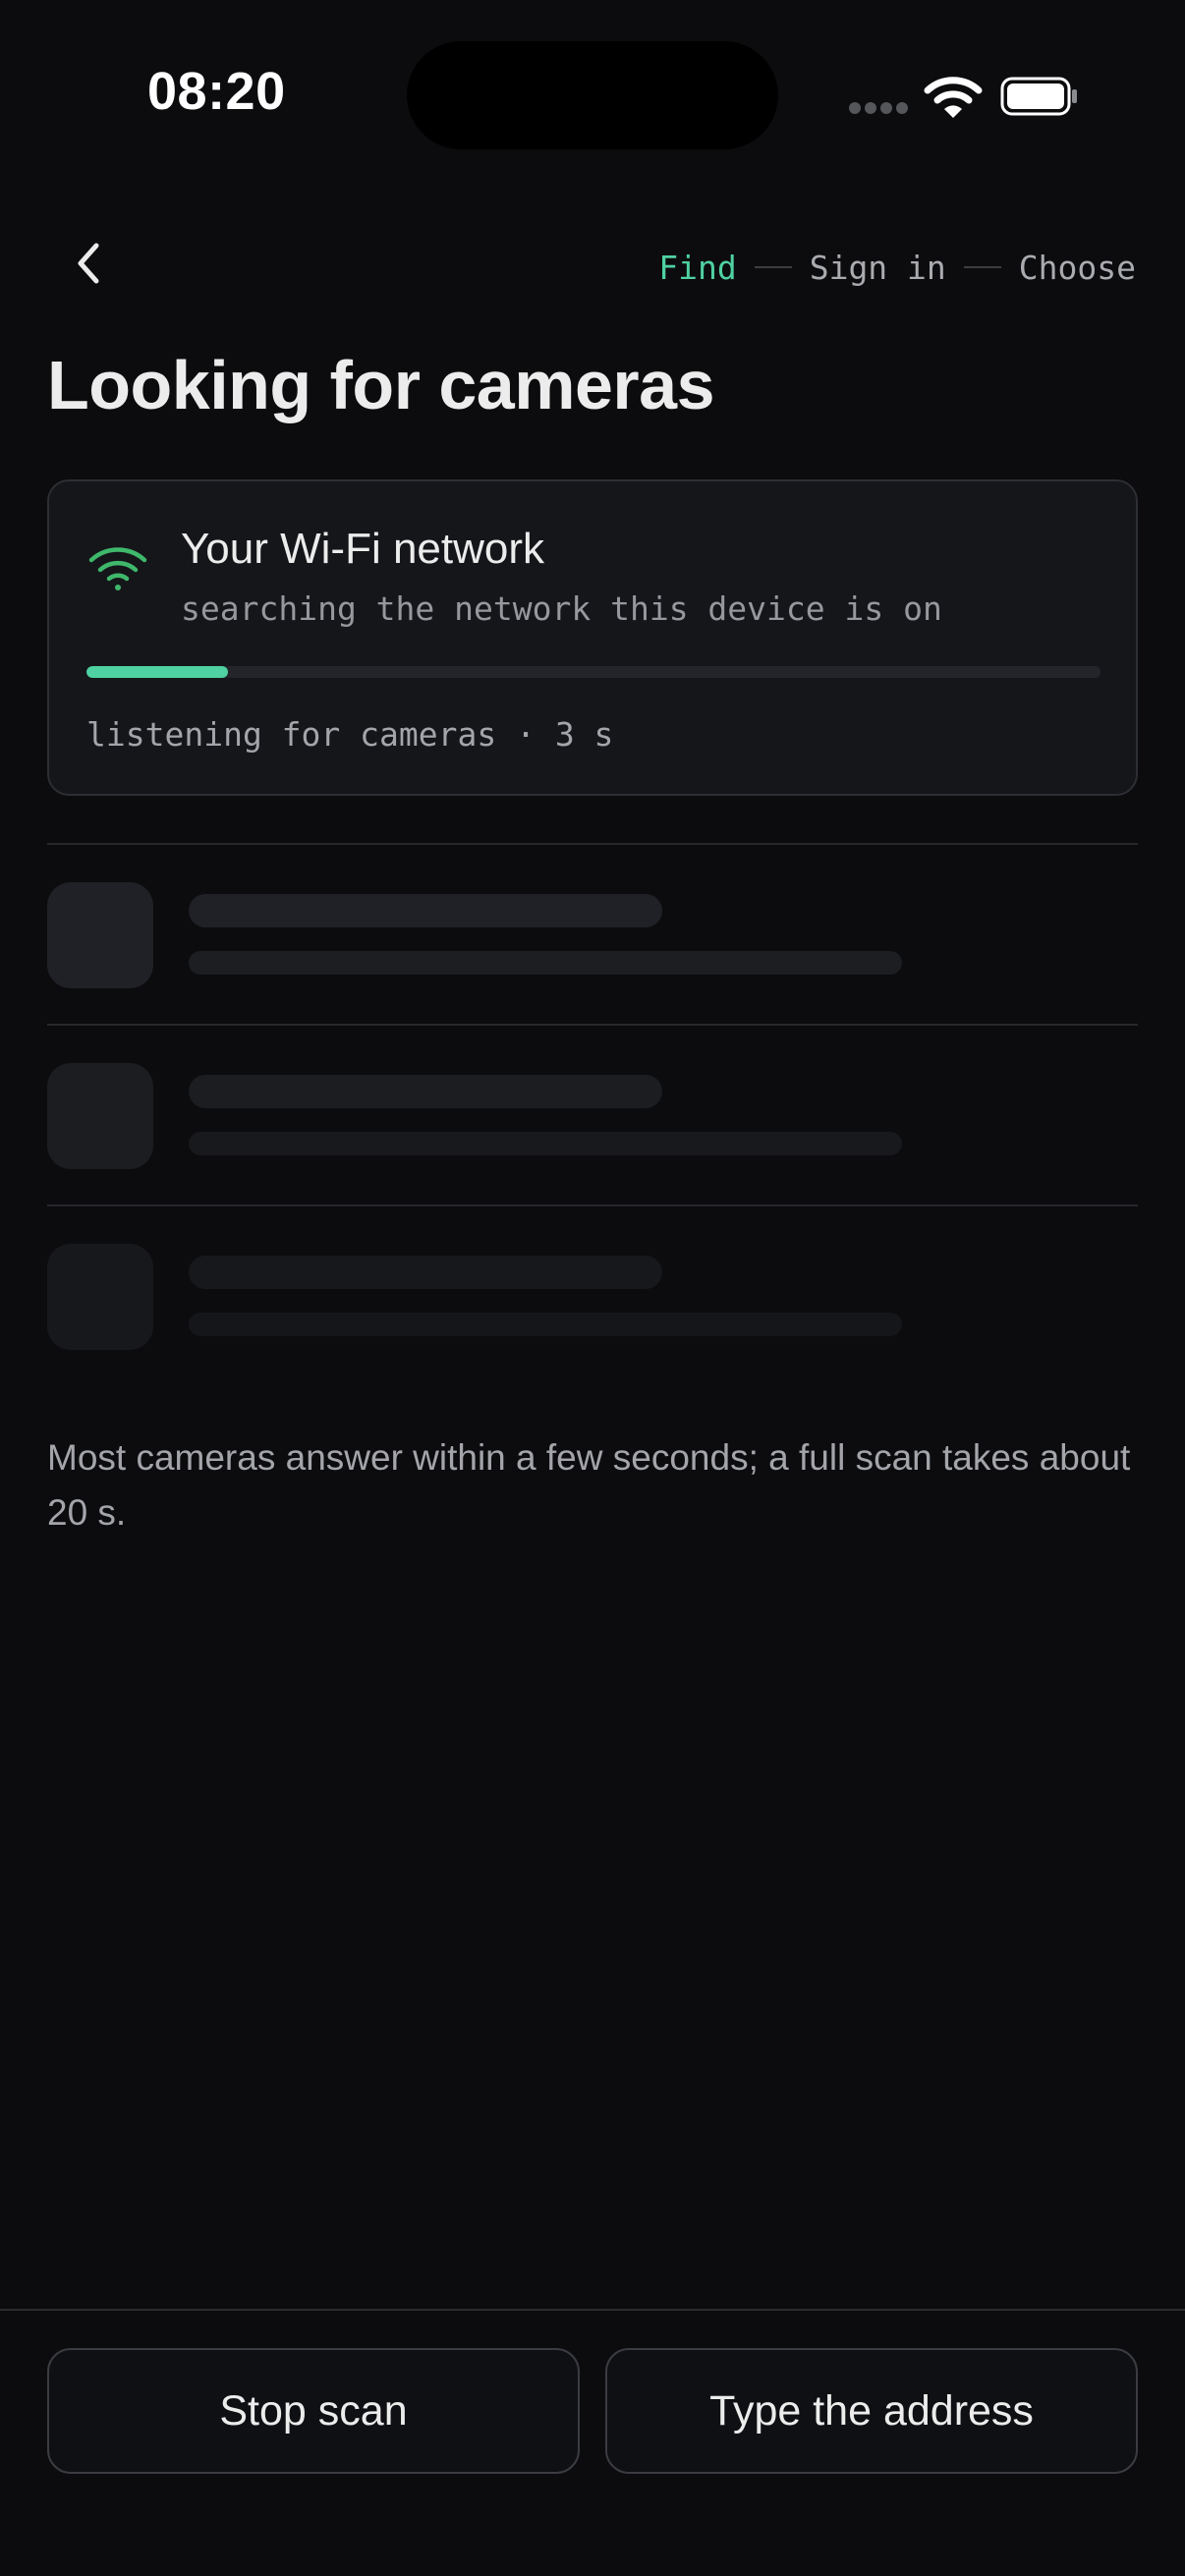  Describe the element at coordinates (381, 385) in the screenshot. I see `page-title: Looking for cameras` at that location.